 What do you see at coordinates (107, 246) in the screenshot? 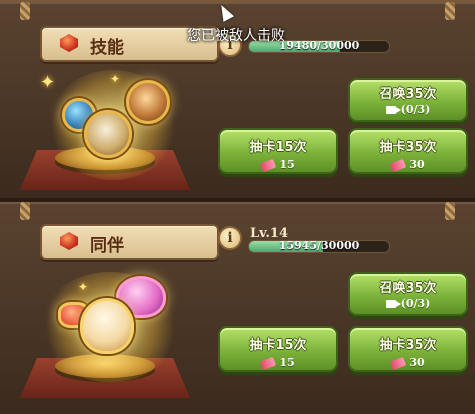
I see `partner-title: 同伴` at bounding box center [107, 246].